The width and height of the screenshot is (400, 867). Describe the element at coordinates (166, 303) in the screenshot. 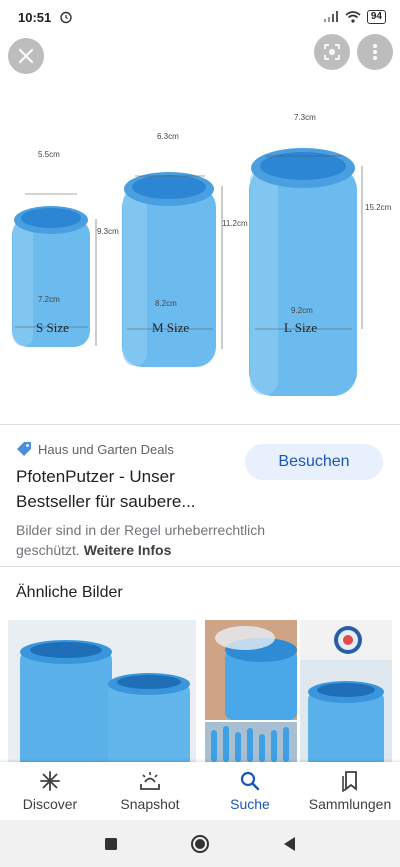

I see `medium-bottom-width: 8.2cm` at that location.